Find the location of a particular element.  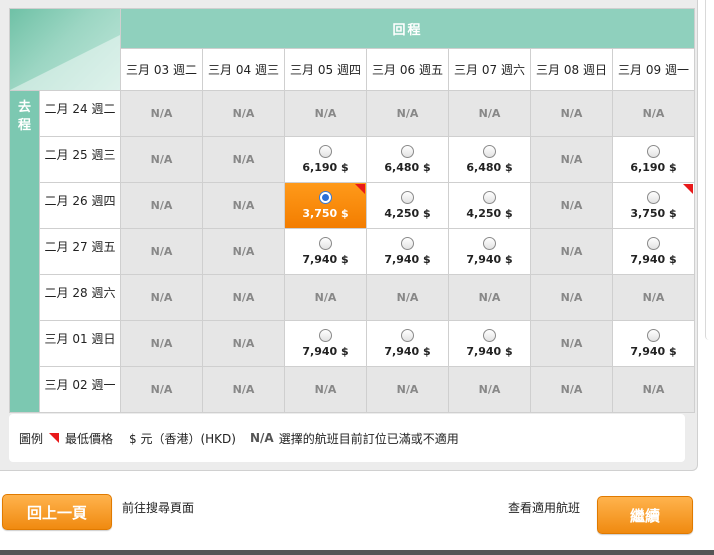

depart-date-header: 二月 26 週四 is located at coordinates (80, 205).